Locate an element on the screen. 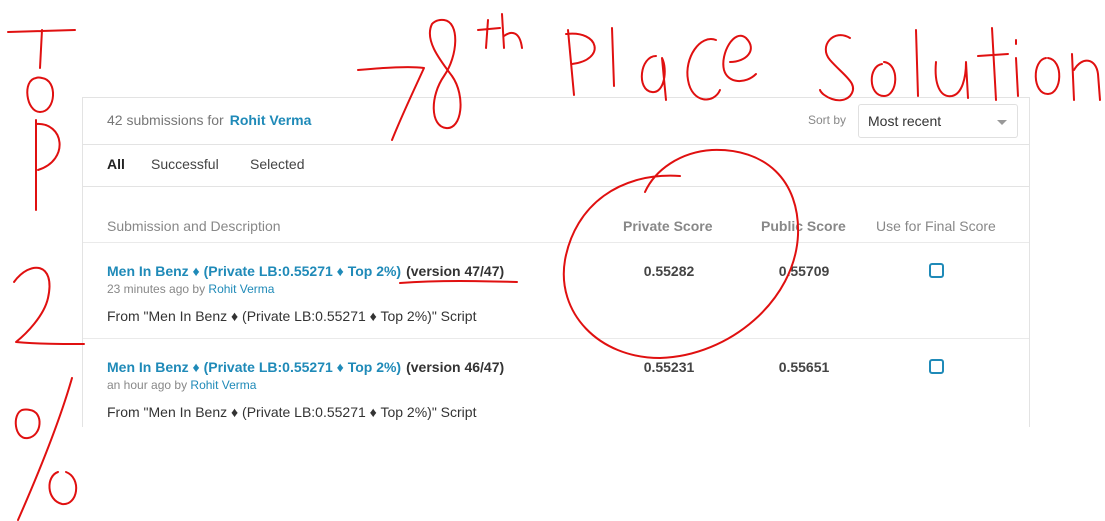 This screenshot has height=521, width=1105. tab-selected: Selected is located at coordinates (277, 164).